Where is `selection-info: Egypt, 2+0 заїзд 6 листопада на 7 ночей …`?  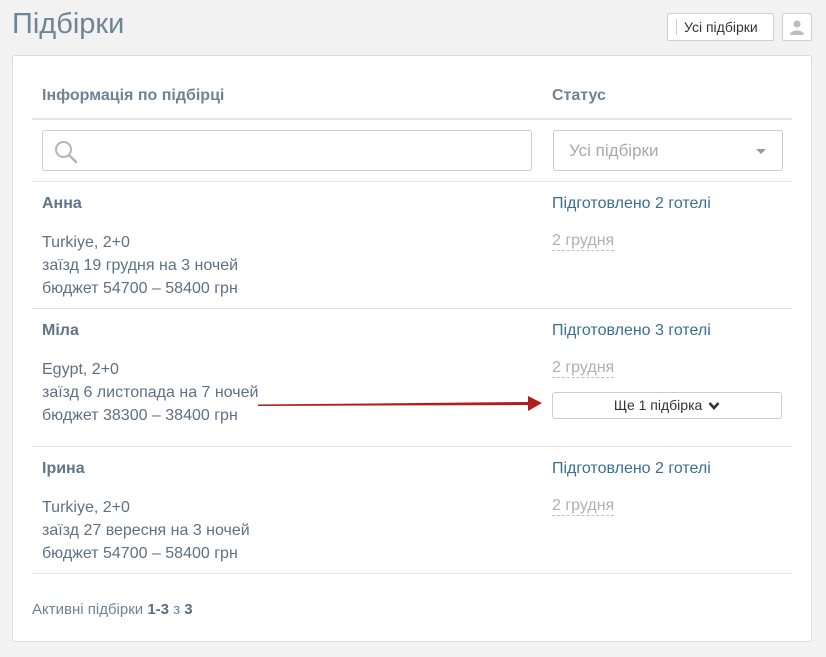 selection-info: Egypt, 2+0 заїзд 6 листопада на 7 ночей … is located at coordinates (150, 392).